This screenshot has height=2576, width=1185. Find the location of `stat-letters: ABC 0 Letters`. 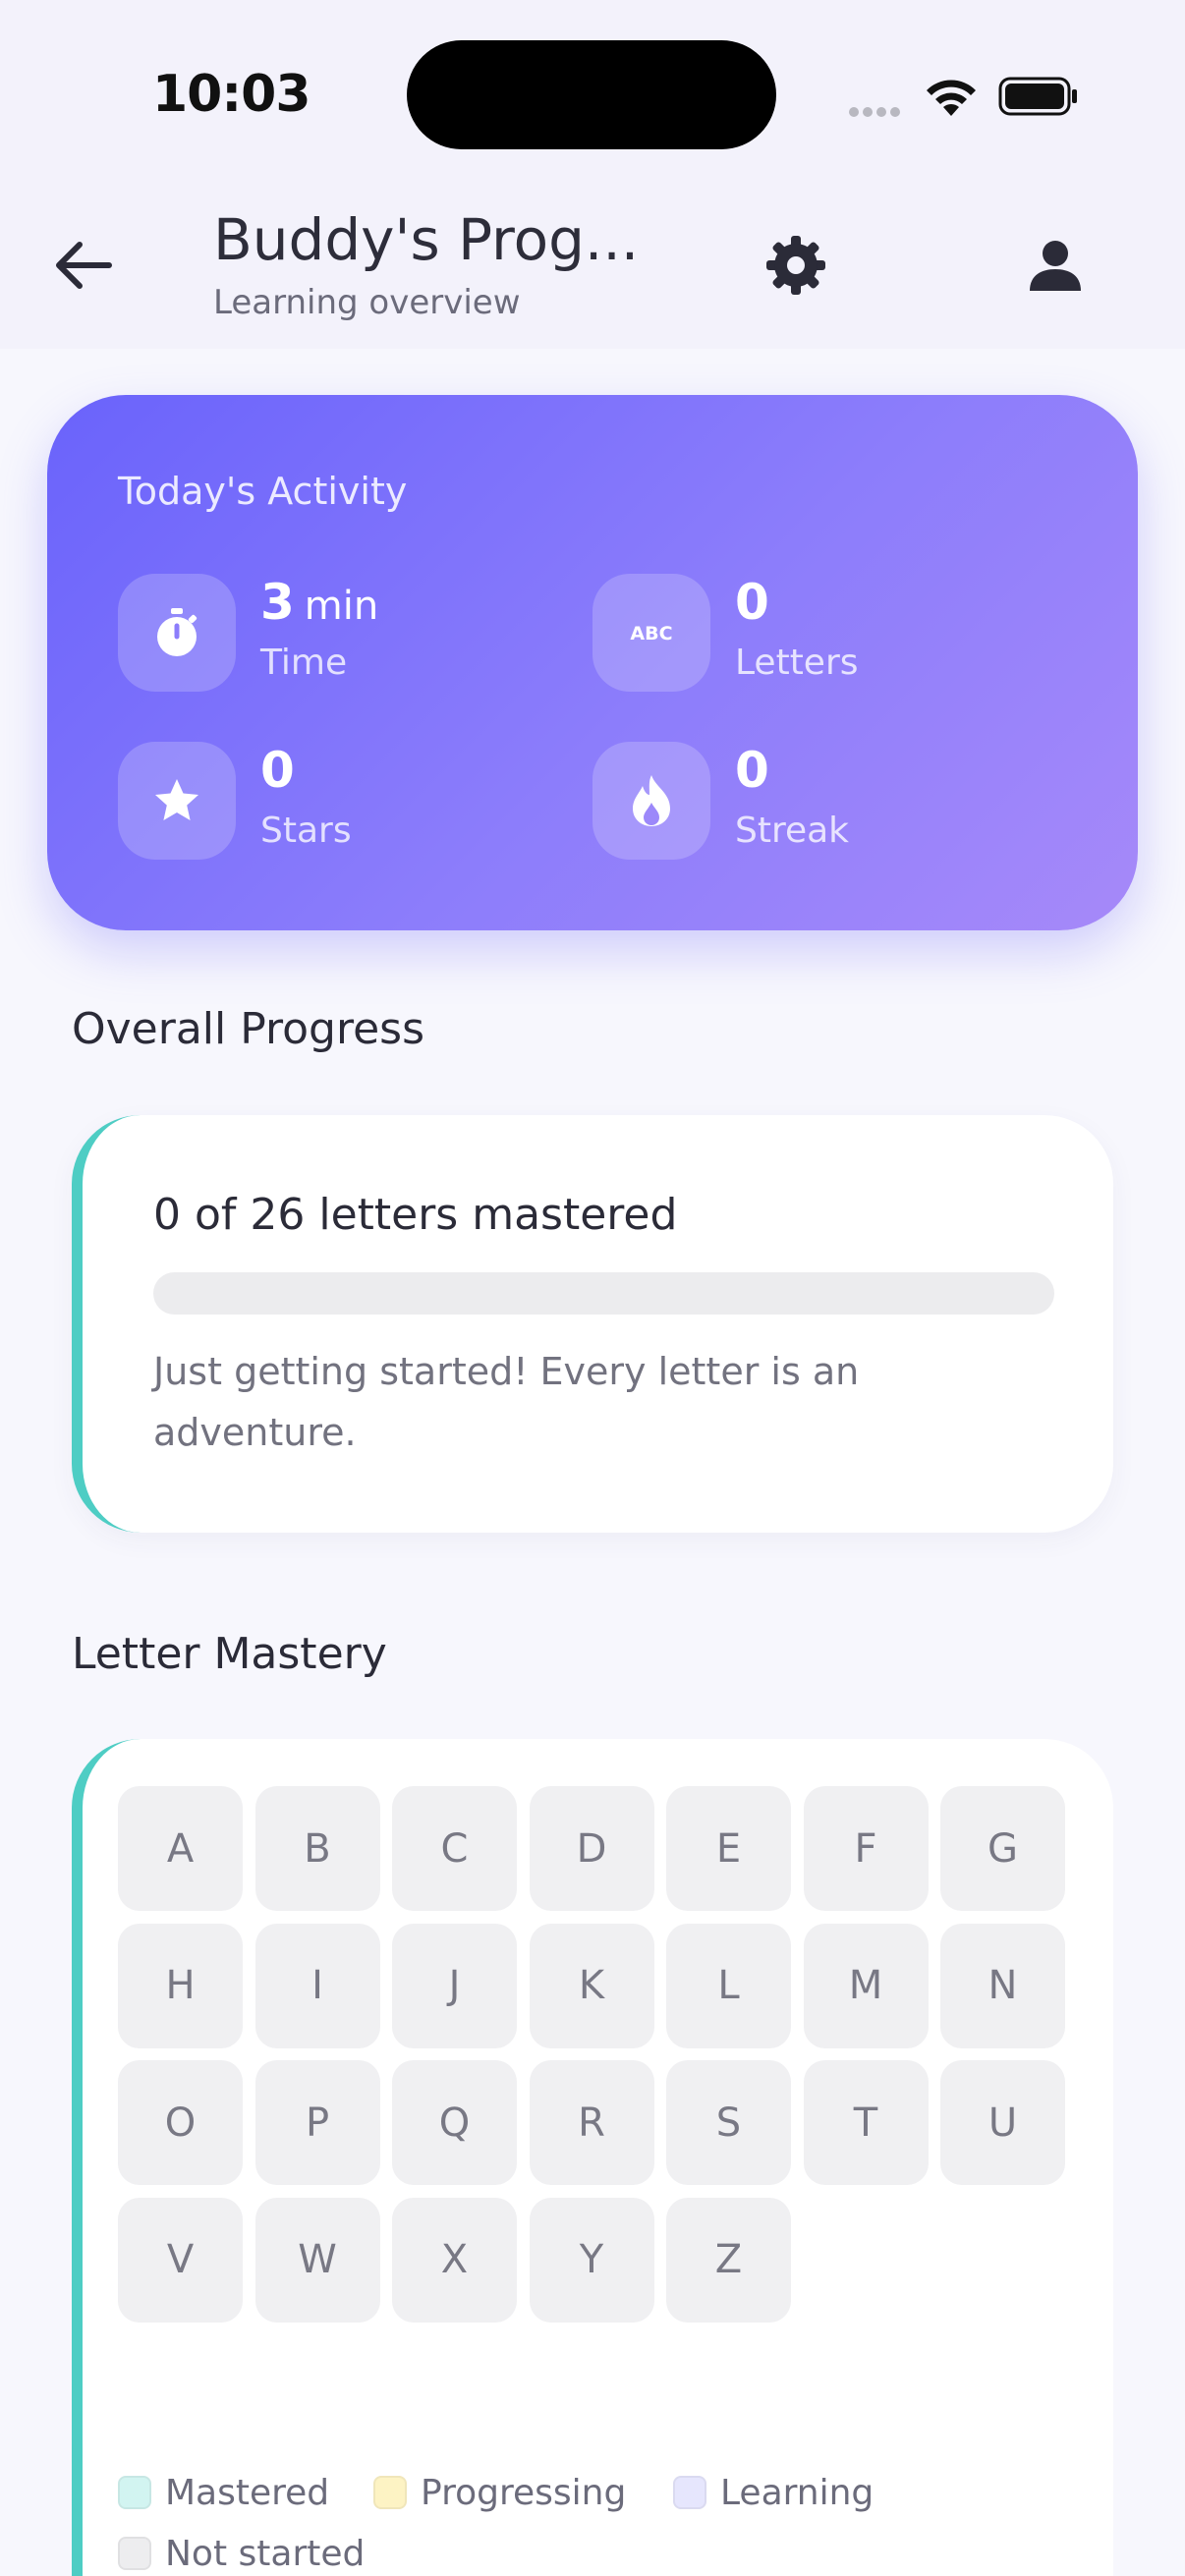

stat-letters: ABC 0 Letters is located at coordinates (799, 633).